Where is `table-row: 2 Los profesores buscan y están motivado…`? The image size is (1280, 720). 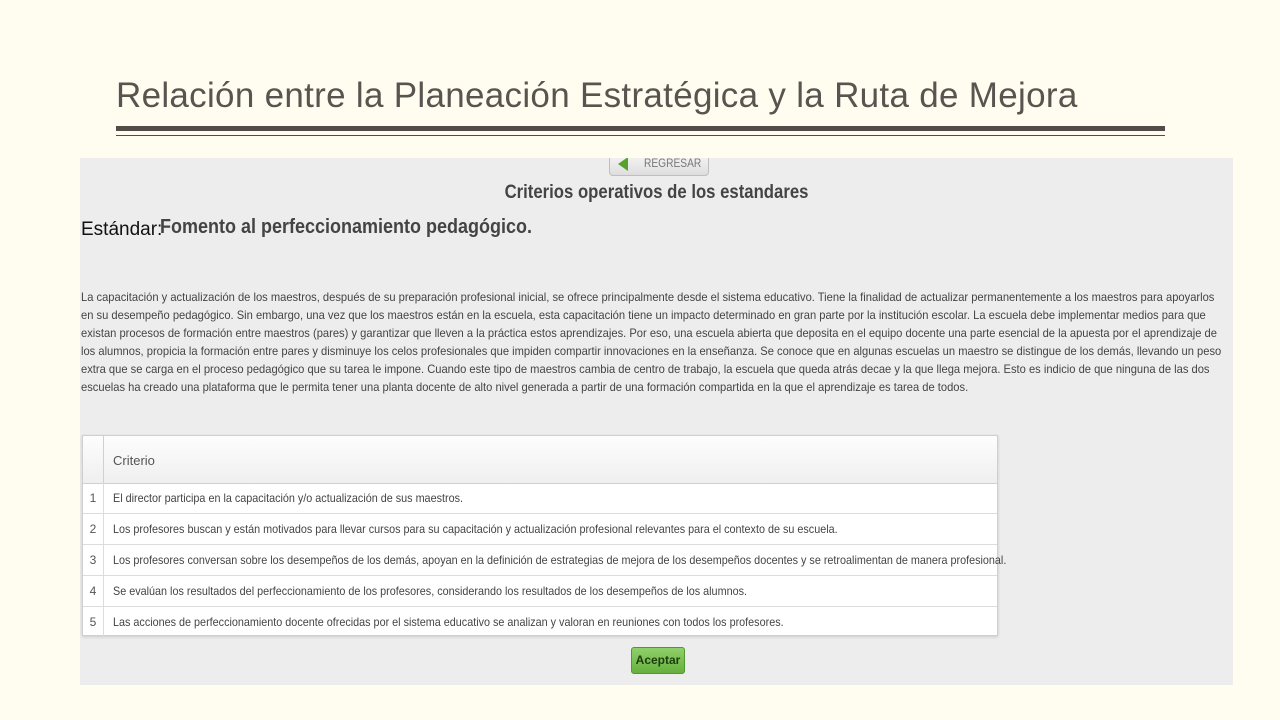
table-row: 2 Los profesores buscan y están motivado… is located at coordinates (540, 529).